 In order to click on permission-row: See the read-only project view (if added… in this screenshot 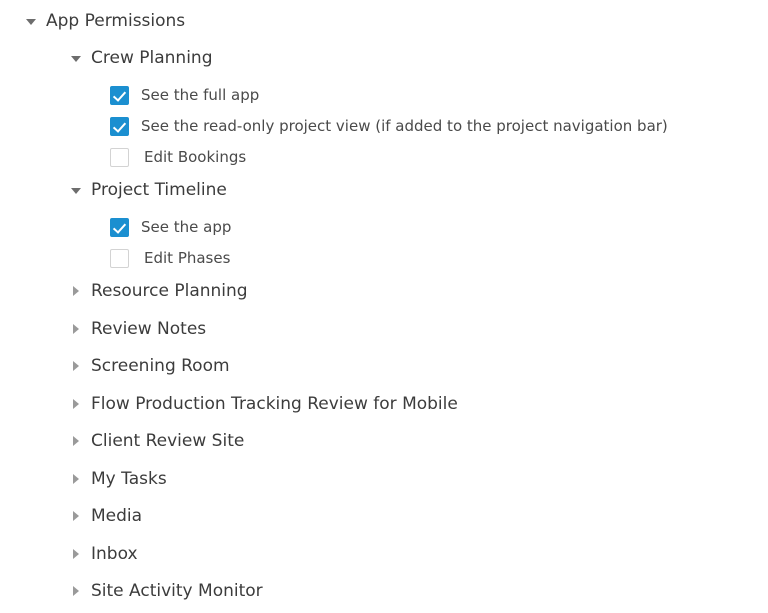, I will do `click(384, 126)`.